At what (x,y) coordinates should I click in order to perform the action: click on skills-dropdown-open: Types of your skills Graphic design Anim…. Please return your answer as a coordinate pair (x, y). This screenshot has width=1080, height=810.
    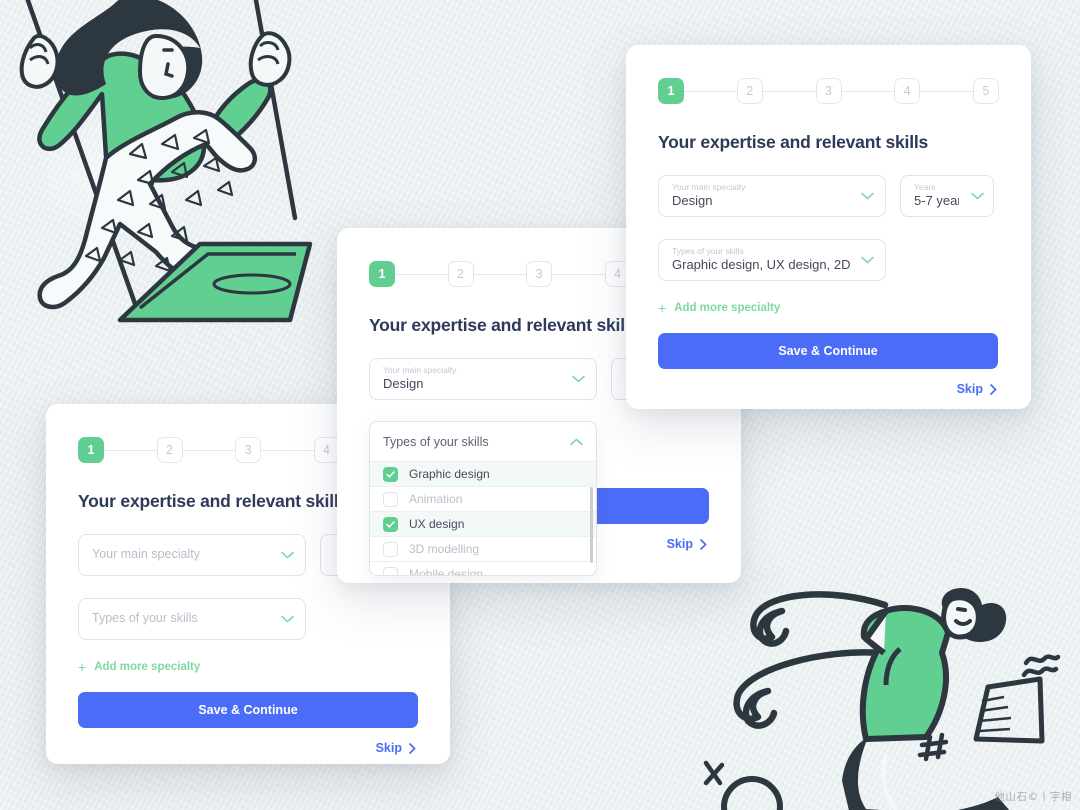
    Looking at the image, I should click on (483, 498).